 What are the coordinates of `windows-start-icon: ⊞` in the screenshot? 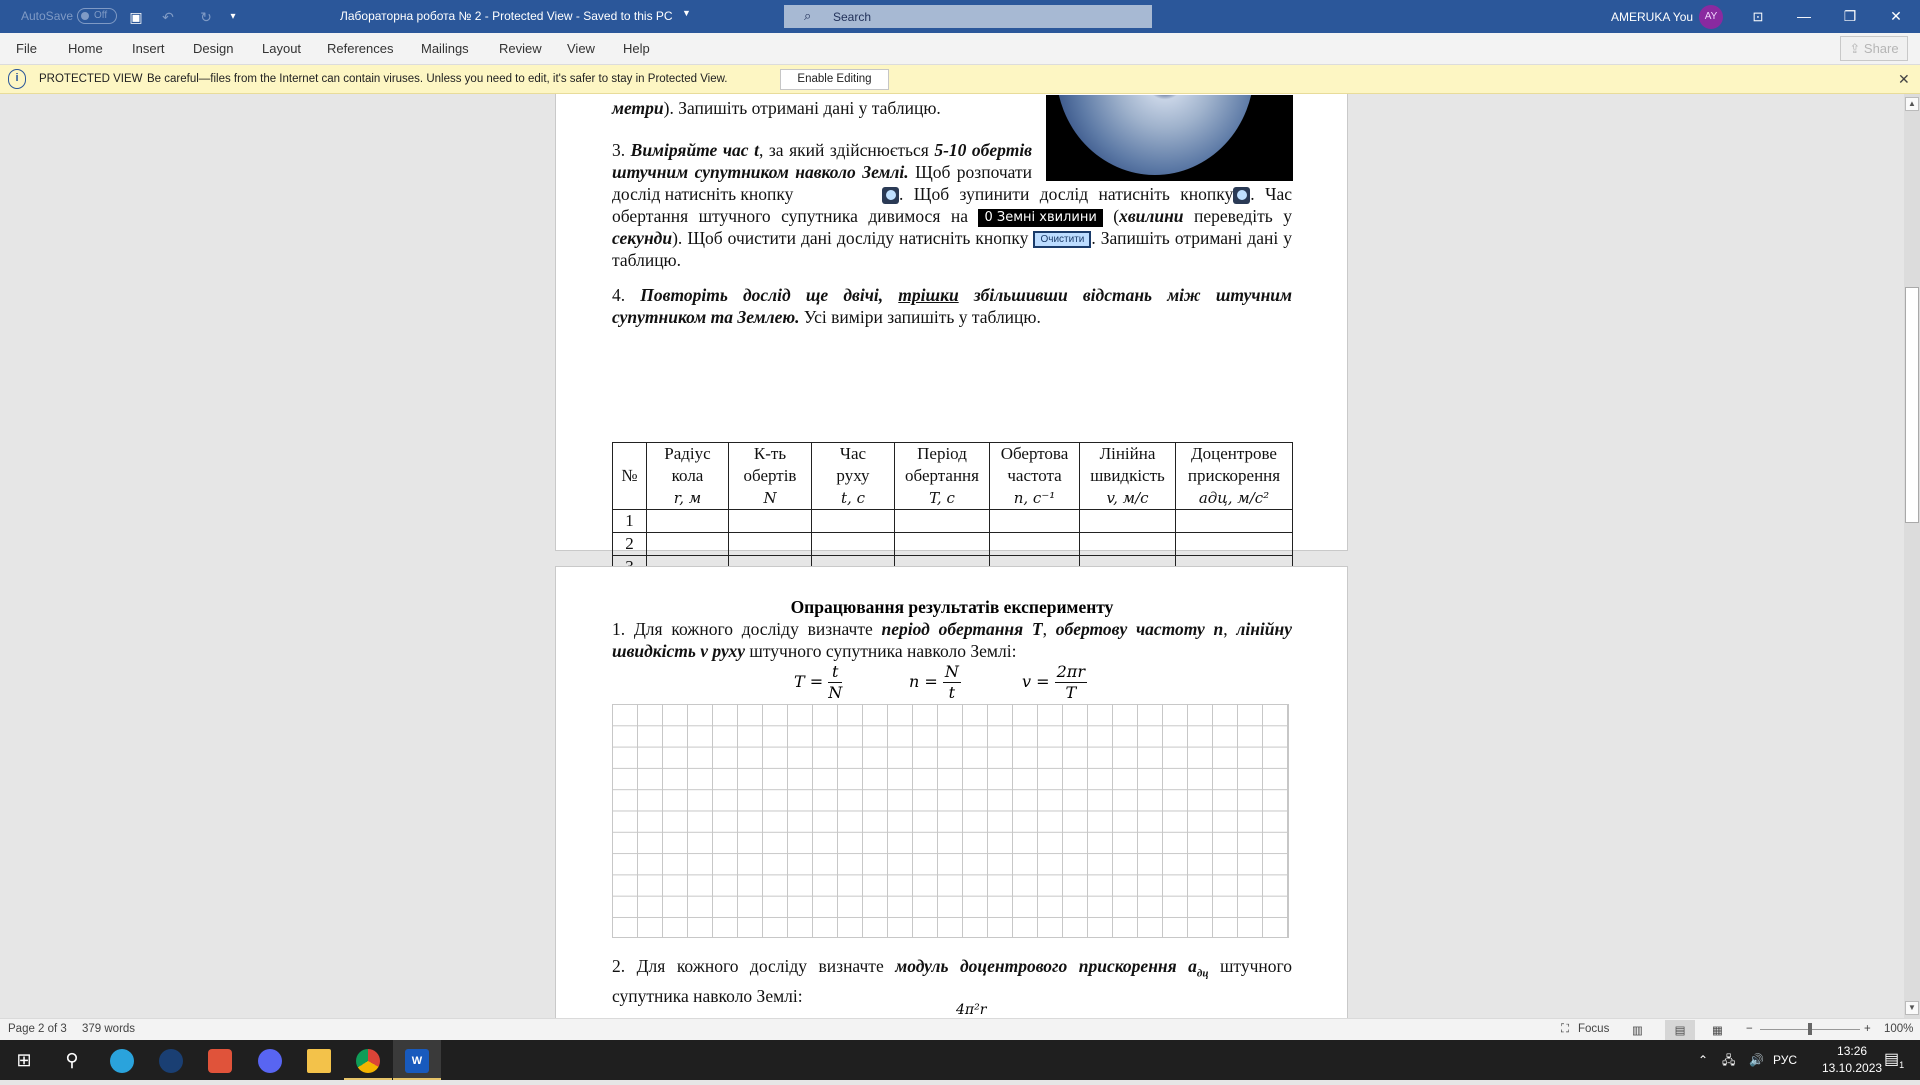 It's located at (24, 1060).